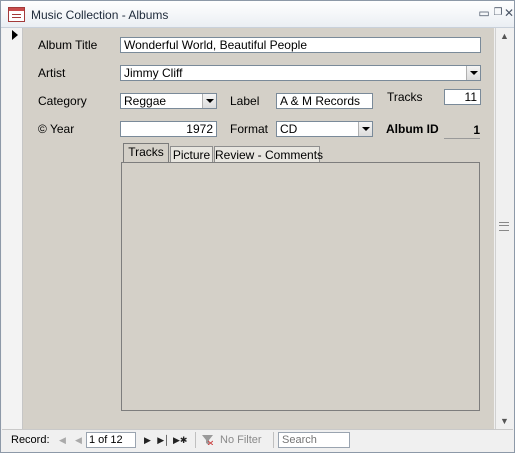 This screenshot has height=453, width=515. I want to click on artist-label: Artist, so click(52, 73).